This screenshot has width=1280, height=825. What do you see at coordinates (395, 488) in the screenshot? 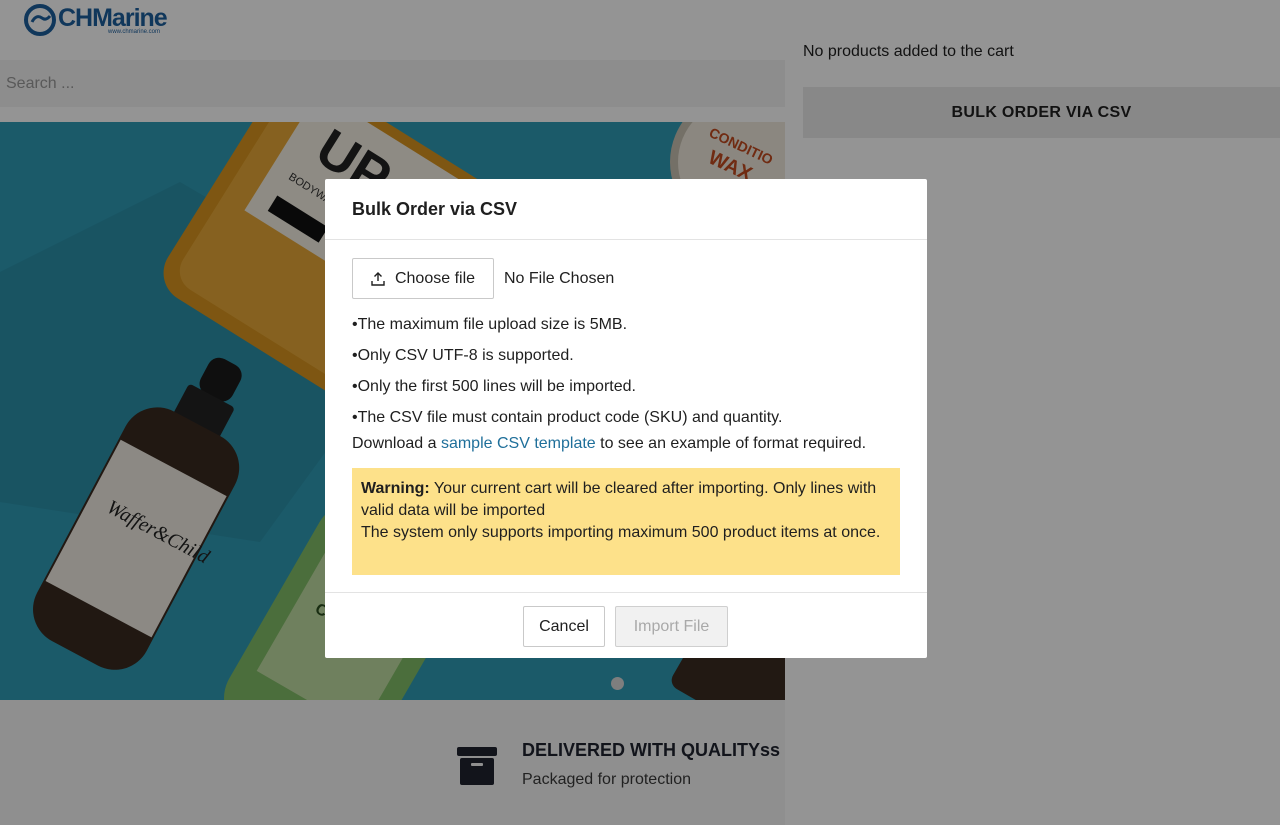
I see `warning-label: Warning:` at bounding box center [395, 488].